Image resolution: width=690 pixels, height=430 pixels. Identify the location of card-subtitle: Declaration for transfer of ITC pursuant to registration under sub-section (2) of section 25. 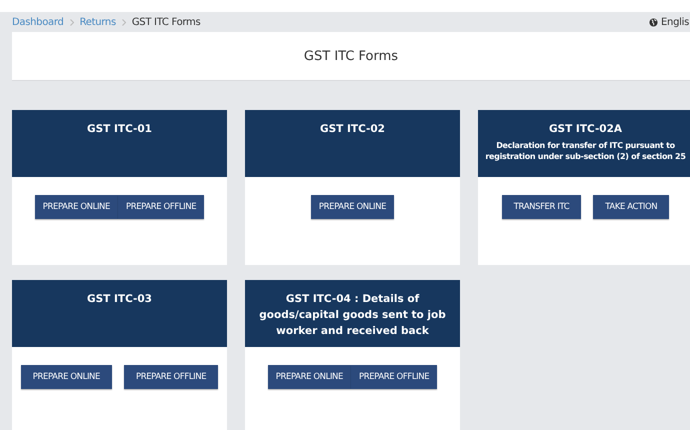
(585, 151).